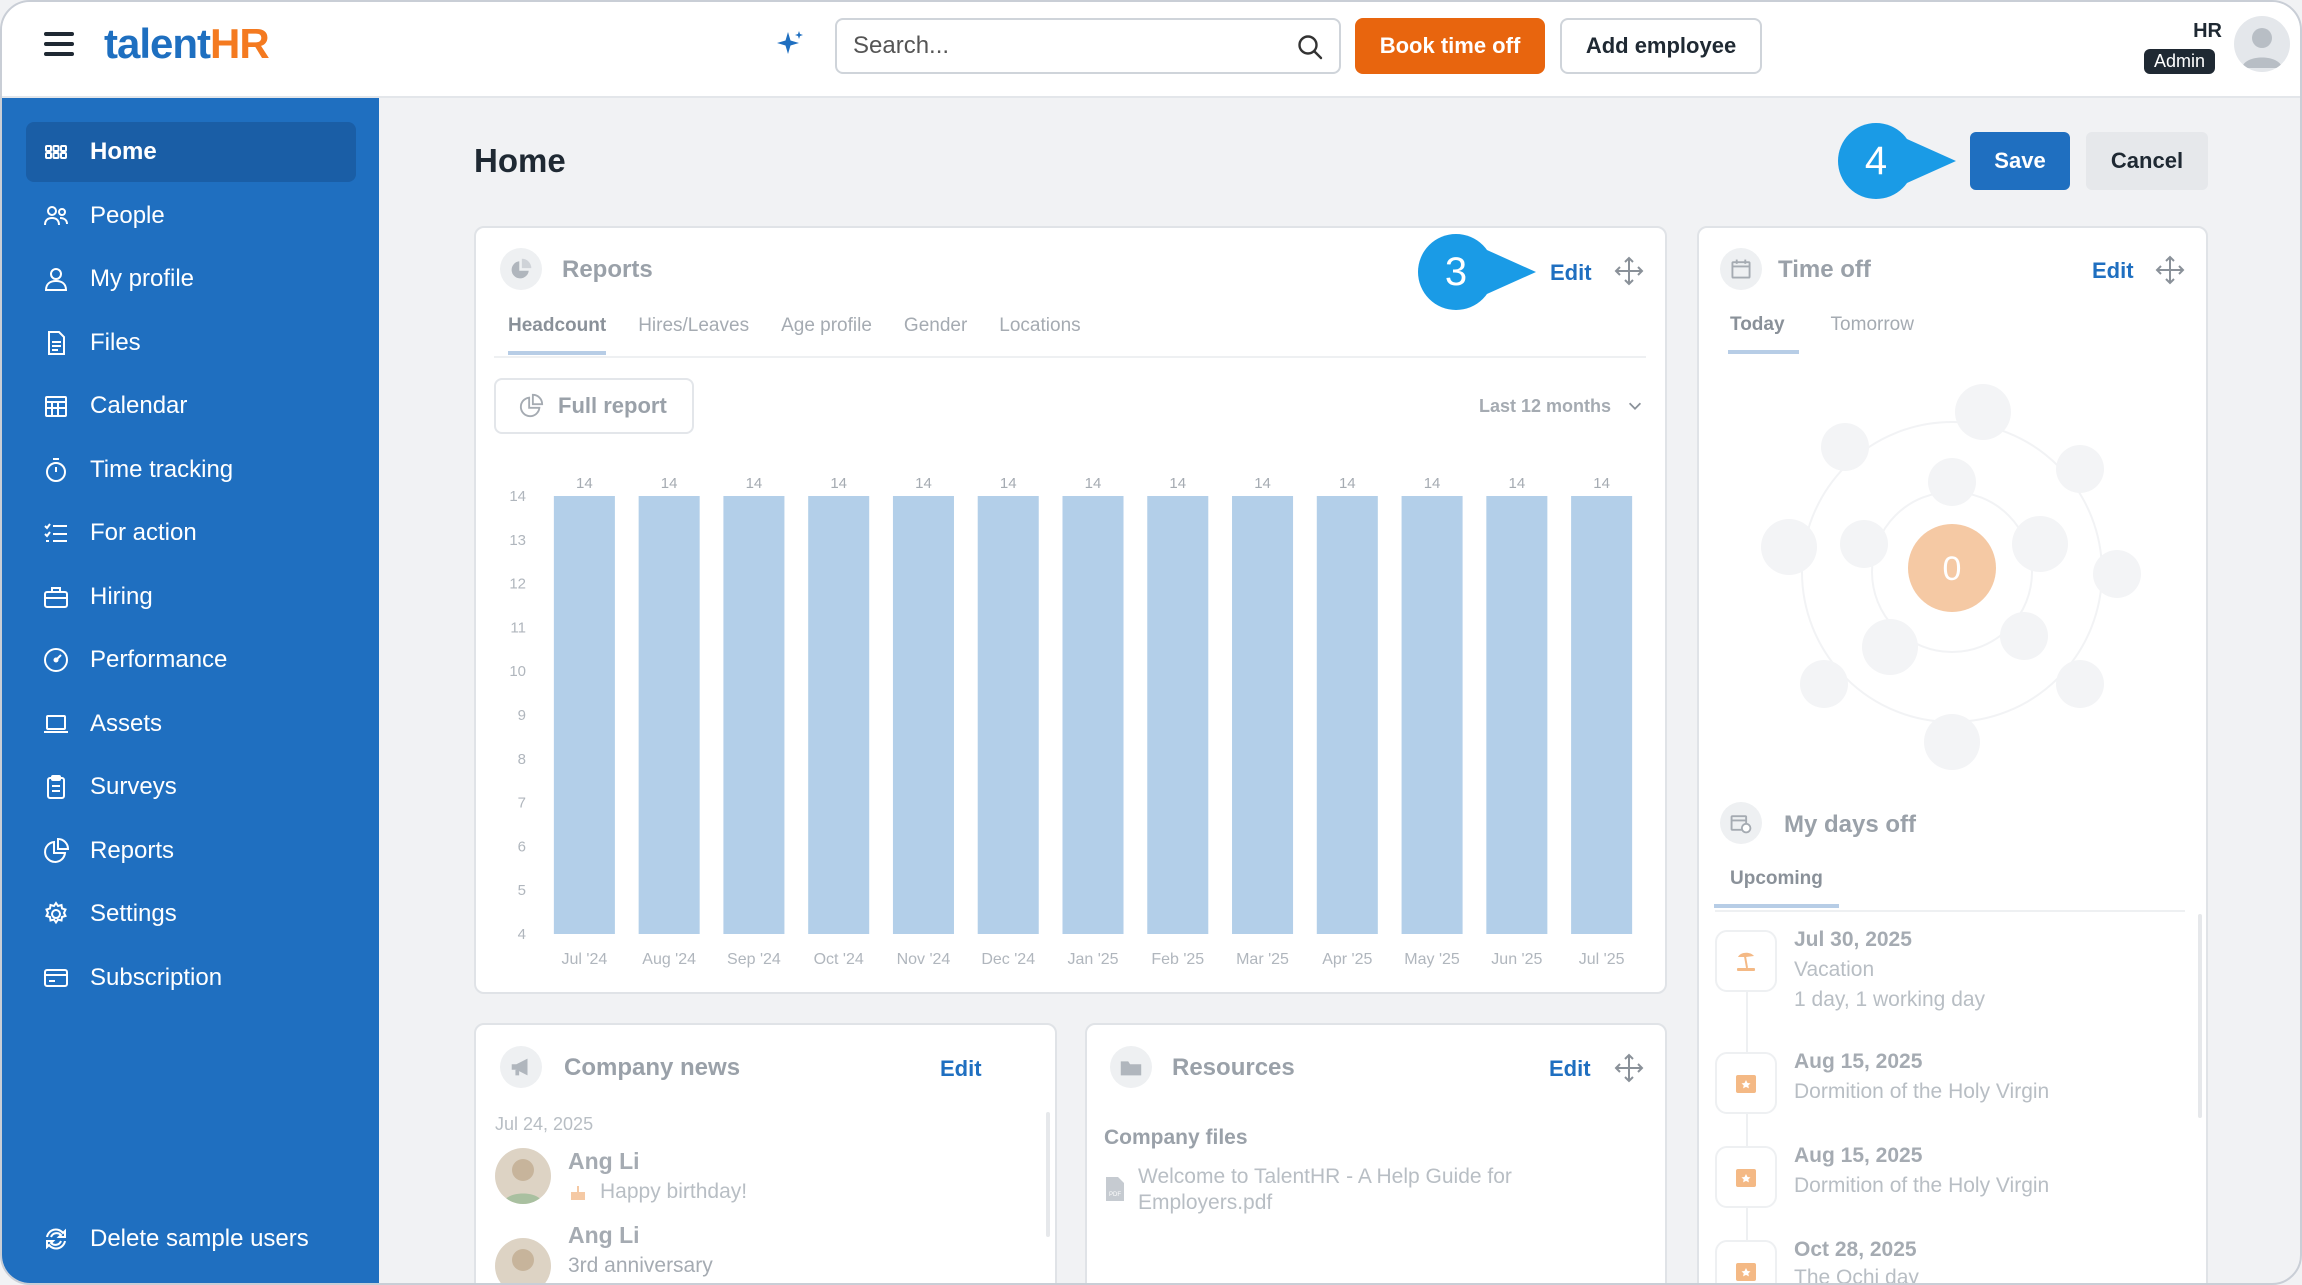 The height and width of the screenshot is (1285, 2302). What do you see at coordinates (191, 279) in the screenshot?
I see `sidebar-item-my-profile: My profile` at bounding box center [191, 279].